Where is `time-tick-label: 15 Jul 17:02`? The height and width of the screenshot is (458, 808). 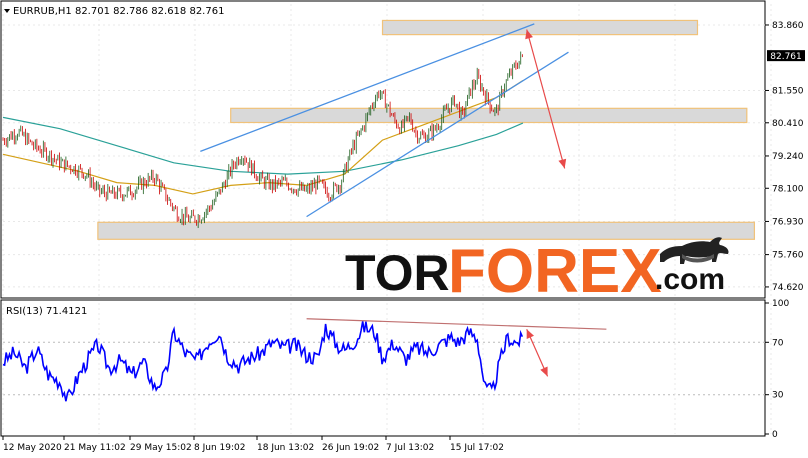 time-tick-label: 15 Jul 17:02 is located at coordinates (477, 448).